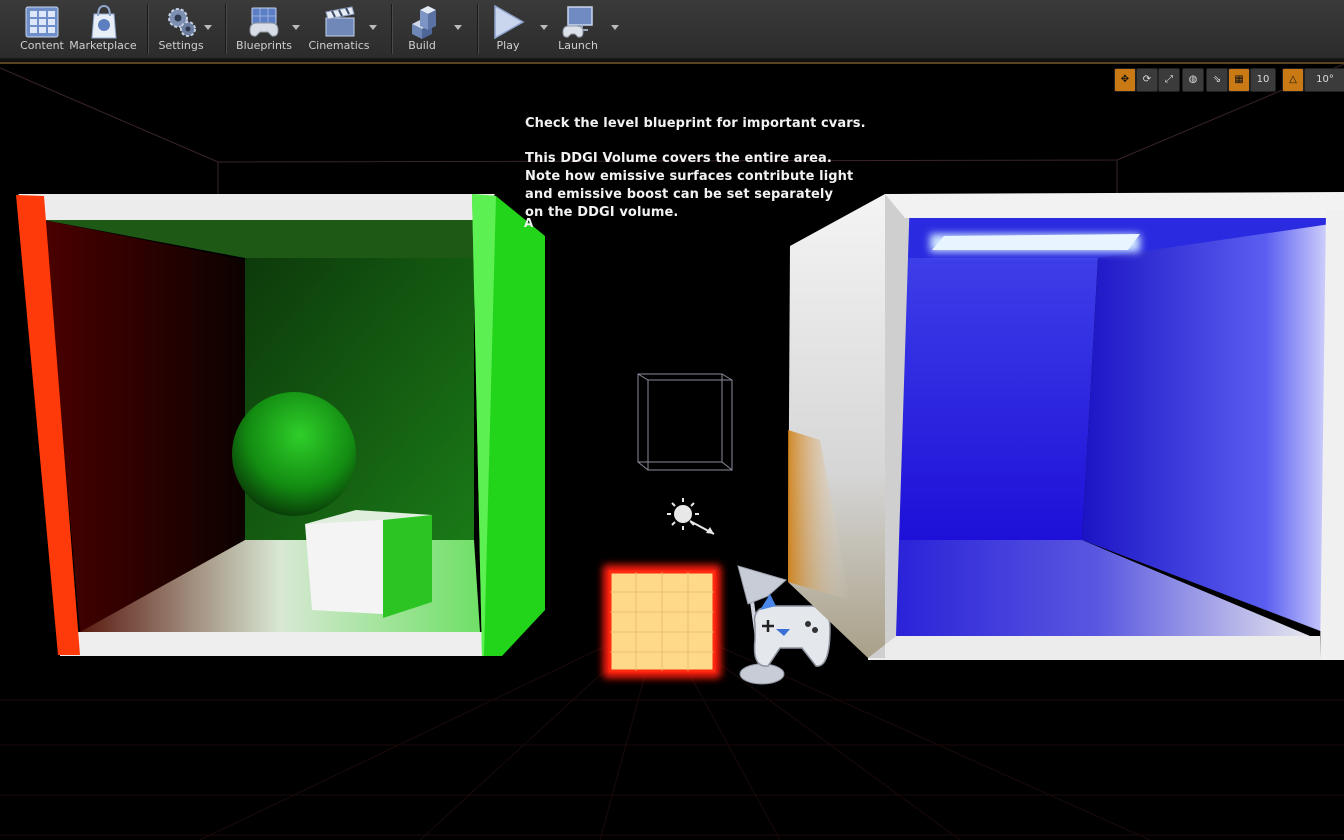 The image size is (1344, 840). I want to click on marketplace-label: Marketplace, so click(103, 45).